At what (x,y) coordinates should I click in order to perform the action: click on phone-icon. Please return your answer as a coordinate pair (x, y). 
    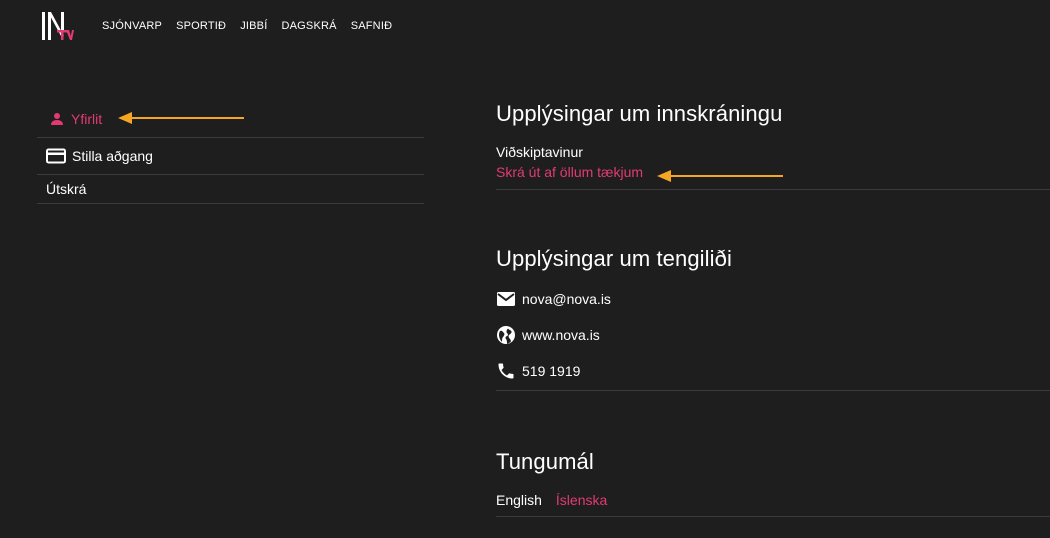
    Looking at the image, I should click on (506, 371).